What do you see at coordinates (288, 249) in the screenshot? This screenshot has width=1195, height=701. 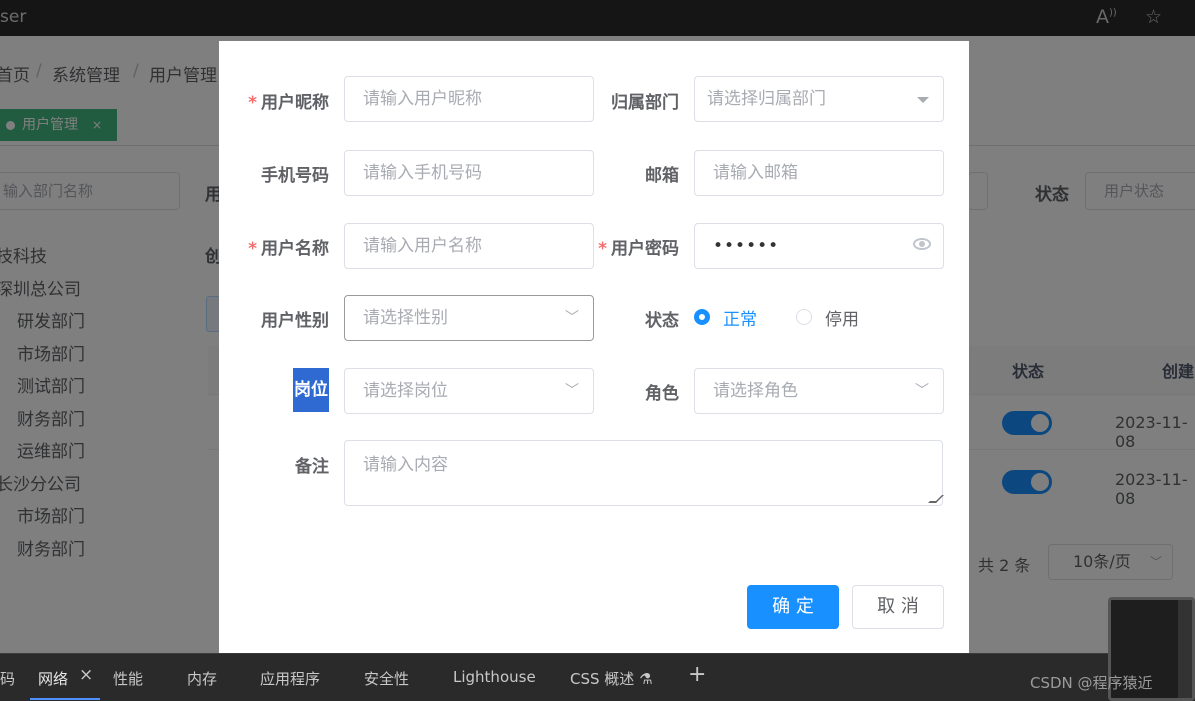 I see `username-label: * 用户名称` at bounding box center [288, 249].